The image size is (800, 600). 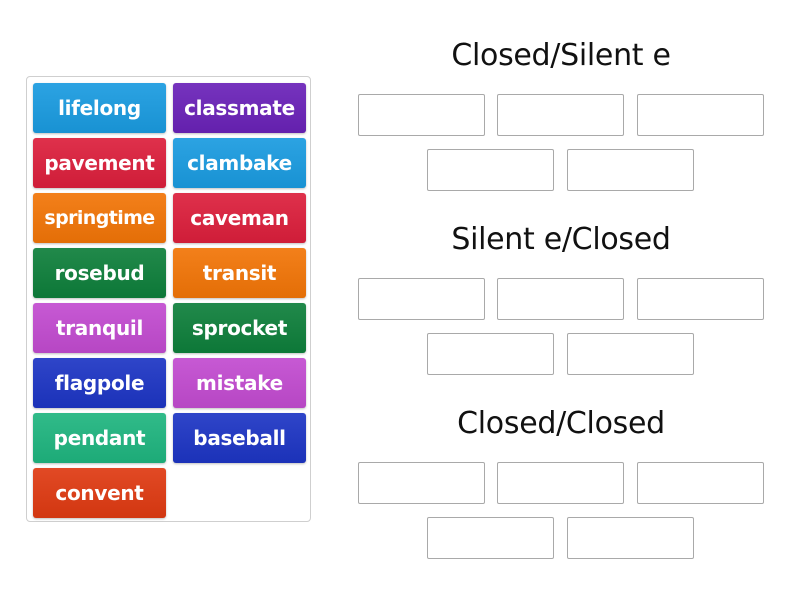 What do you see at coordinates (99, 218) in the screenshot?
I see `word-tile-springtime: springtime` at bounding box center [99, 218].